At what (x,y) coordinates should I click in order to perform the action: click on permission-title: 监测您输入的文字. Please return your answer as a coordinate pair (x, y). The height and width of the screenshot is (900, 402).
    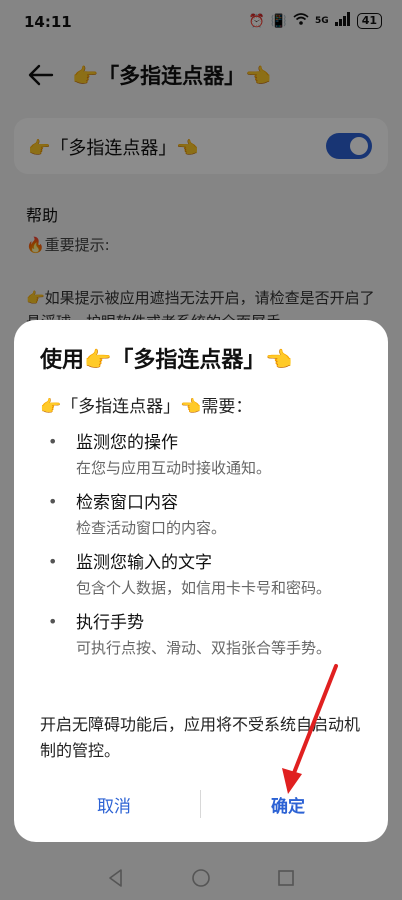
    Looking at the image, I should click on (144, 563).